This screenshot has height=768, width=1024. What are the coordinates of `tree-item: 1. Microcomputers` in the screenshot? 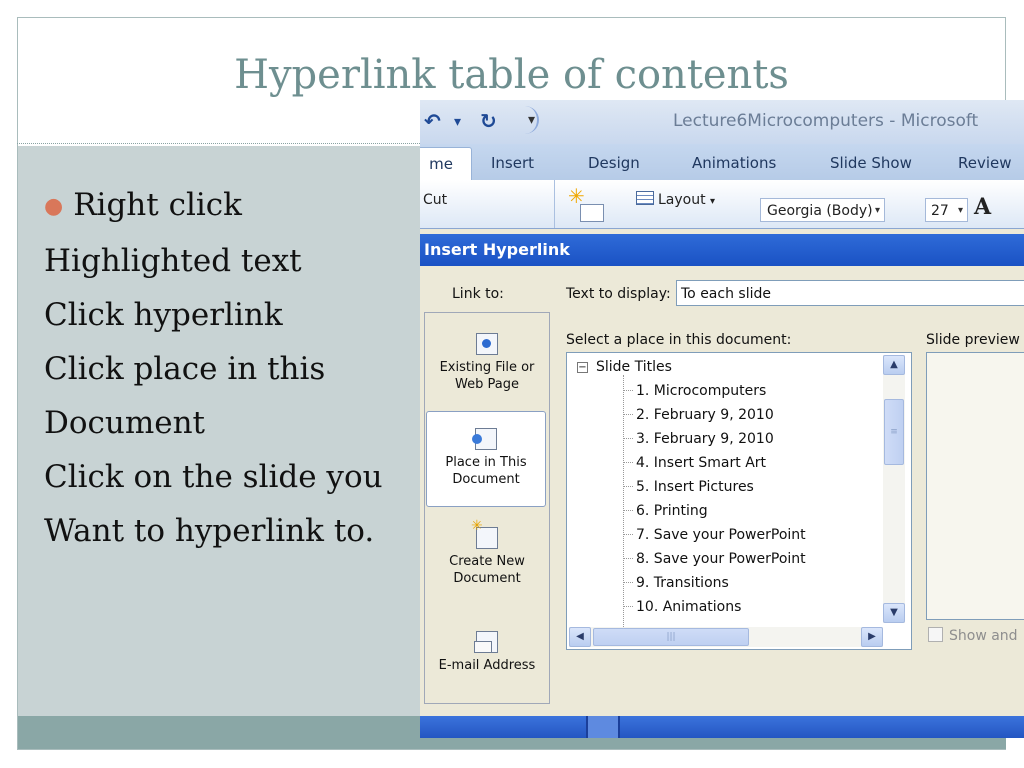 It's located at (694, 391).